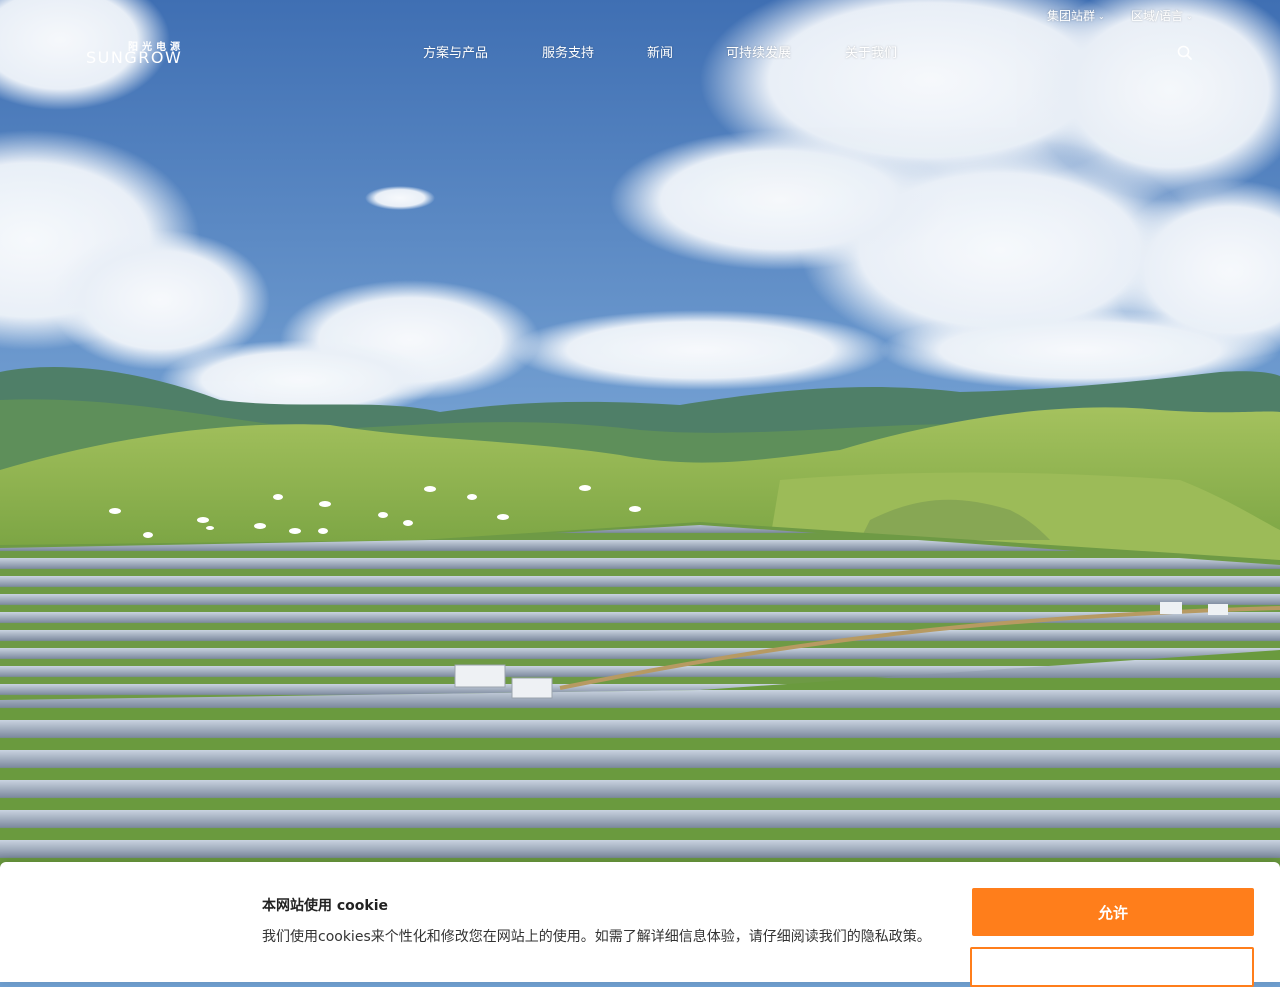  Describe the element at coordinates (1185, 53) in the screenshot. I see `search-icon` at that location.